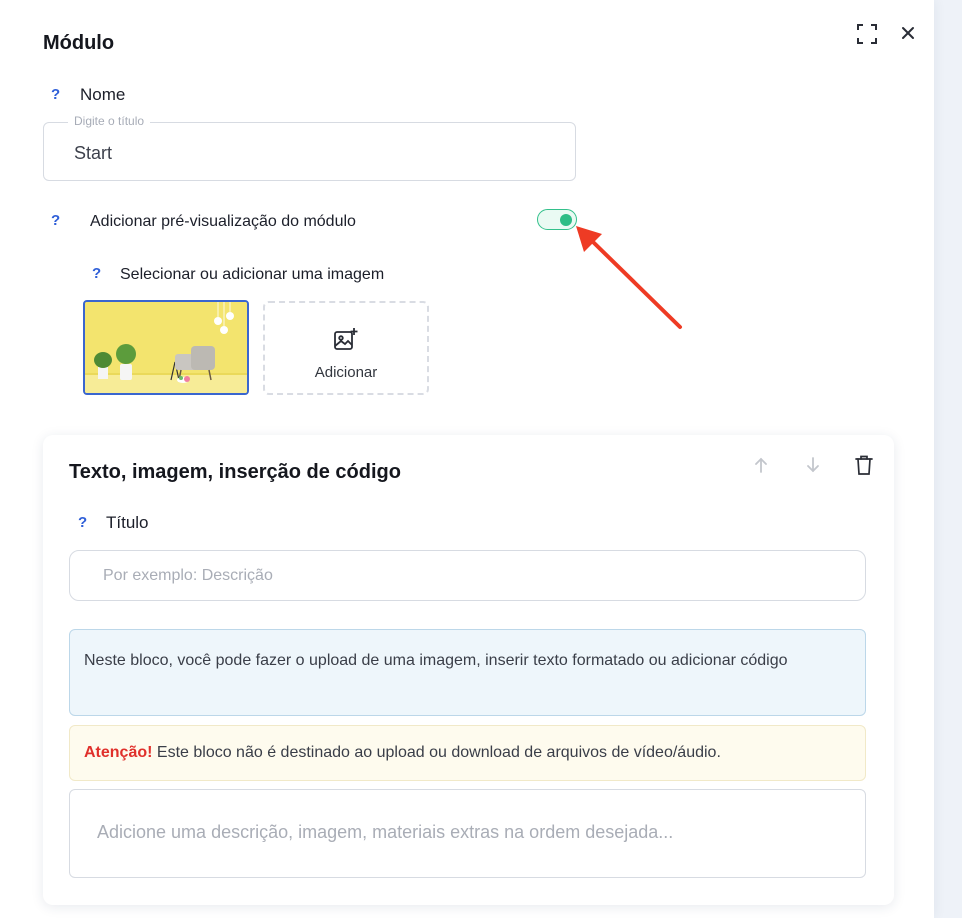 The image size is (962, 918). Describe the element at coordinates (82, 522) in the screenshot. I see `block-title-help-icon: ?` at that location.